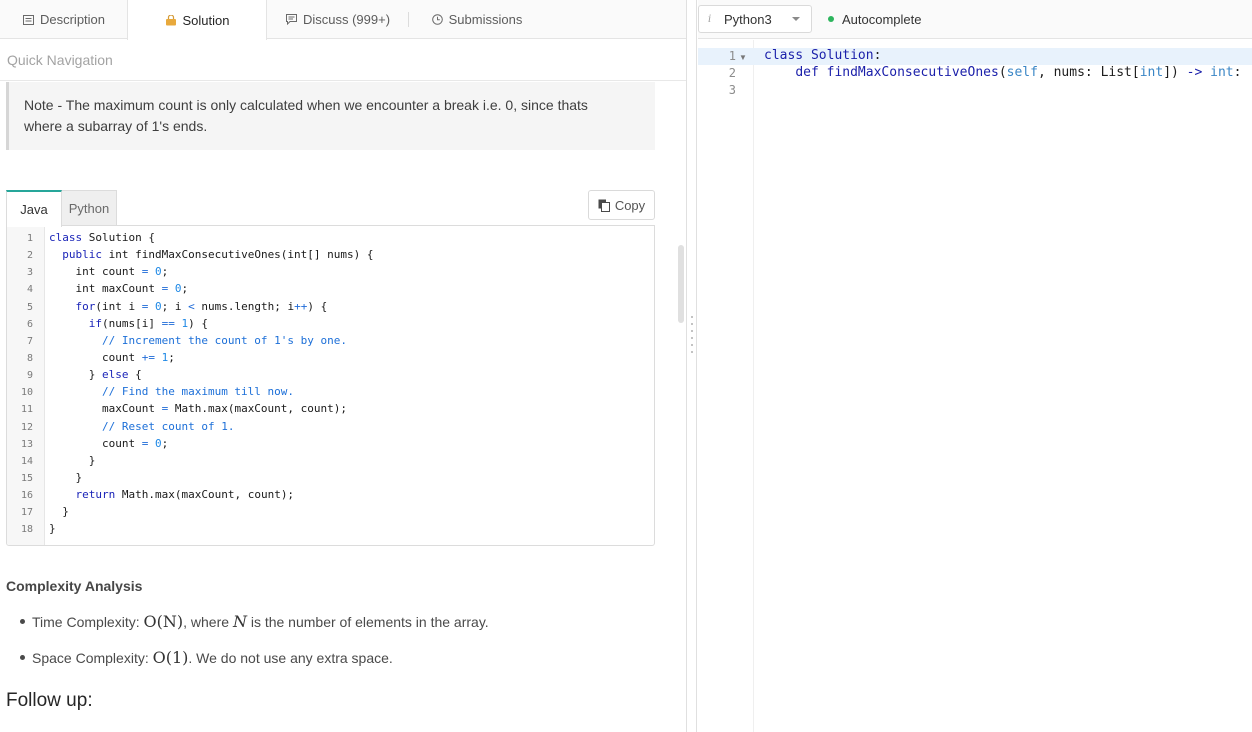 This screenshot has width=1252, height=732. What do you see at coordinates (748, 19) in the screenshot?
I see `language-select-value: Python3` at bounding box center [748, 19].